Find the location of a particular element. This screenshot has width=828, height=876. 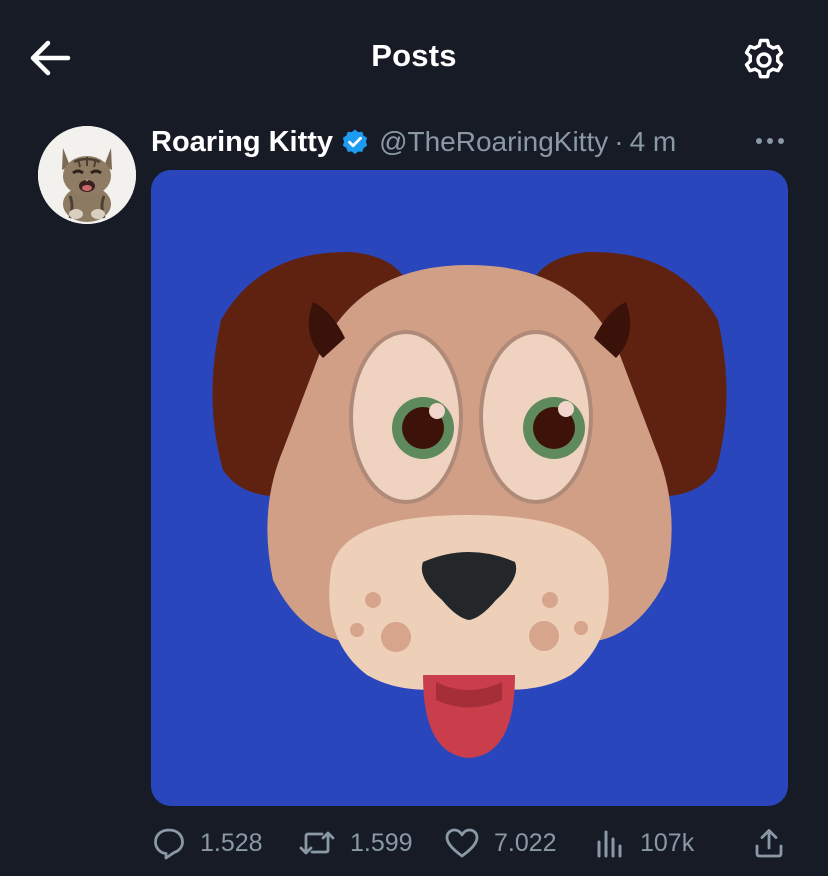

kitten-avatar-image is located at coordinates (87, 175).